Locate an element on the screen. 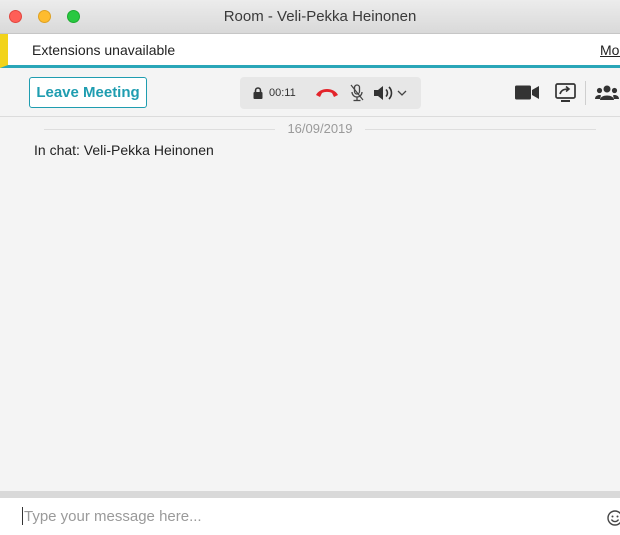 The image size is (620, 535). date-separator: 16/09/2019 is located at coordinates (320, 129).